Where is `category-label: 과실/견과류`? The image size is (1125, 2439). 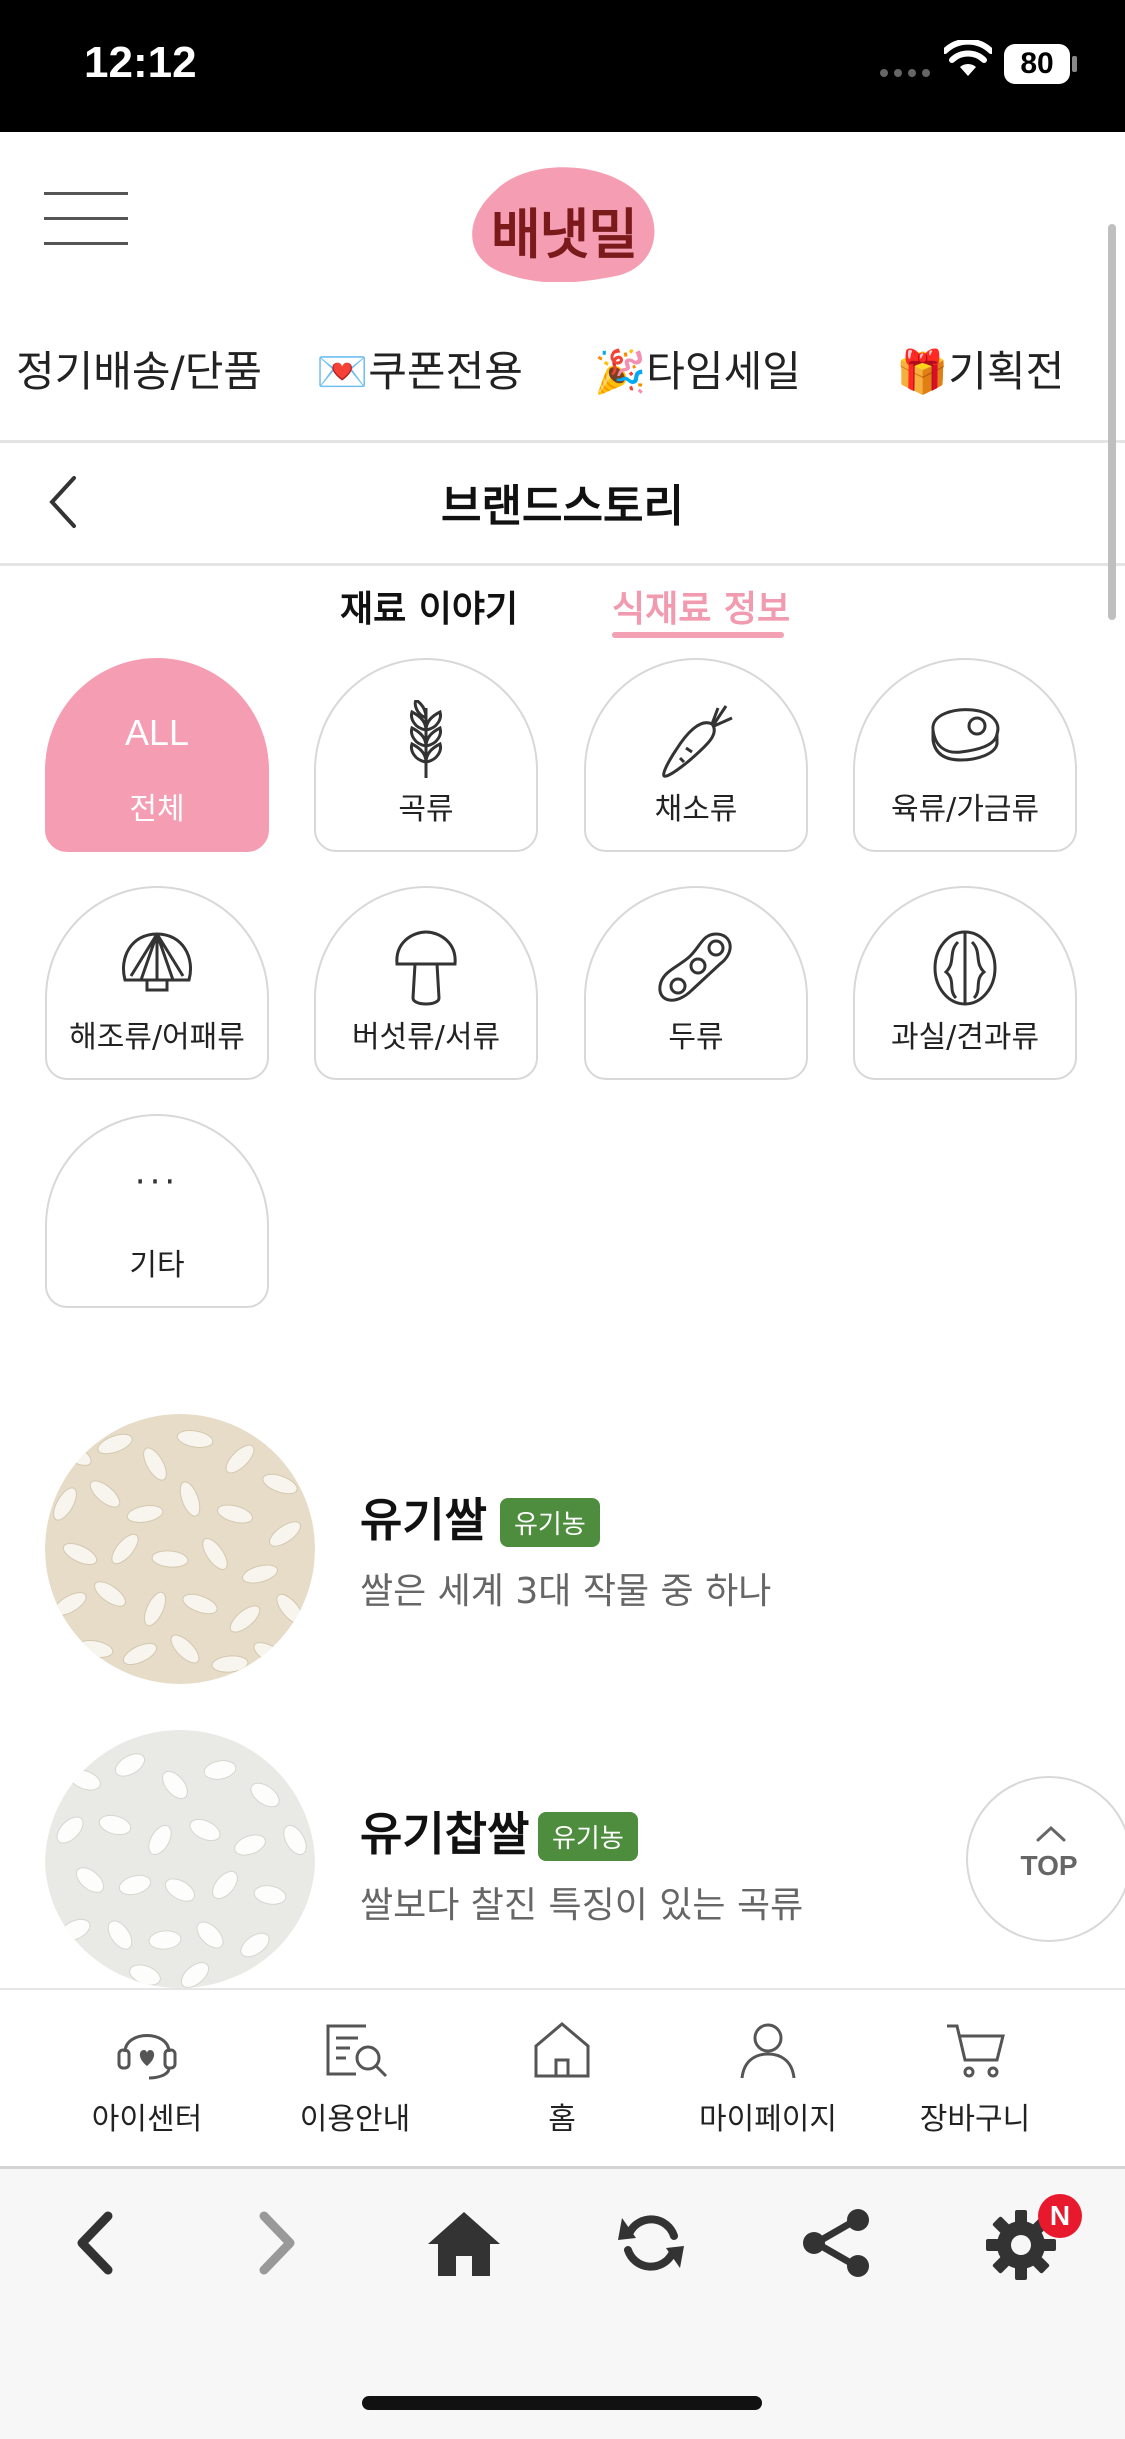 category-label: 과실/견과류 is located at coordinates (965, 1037).